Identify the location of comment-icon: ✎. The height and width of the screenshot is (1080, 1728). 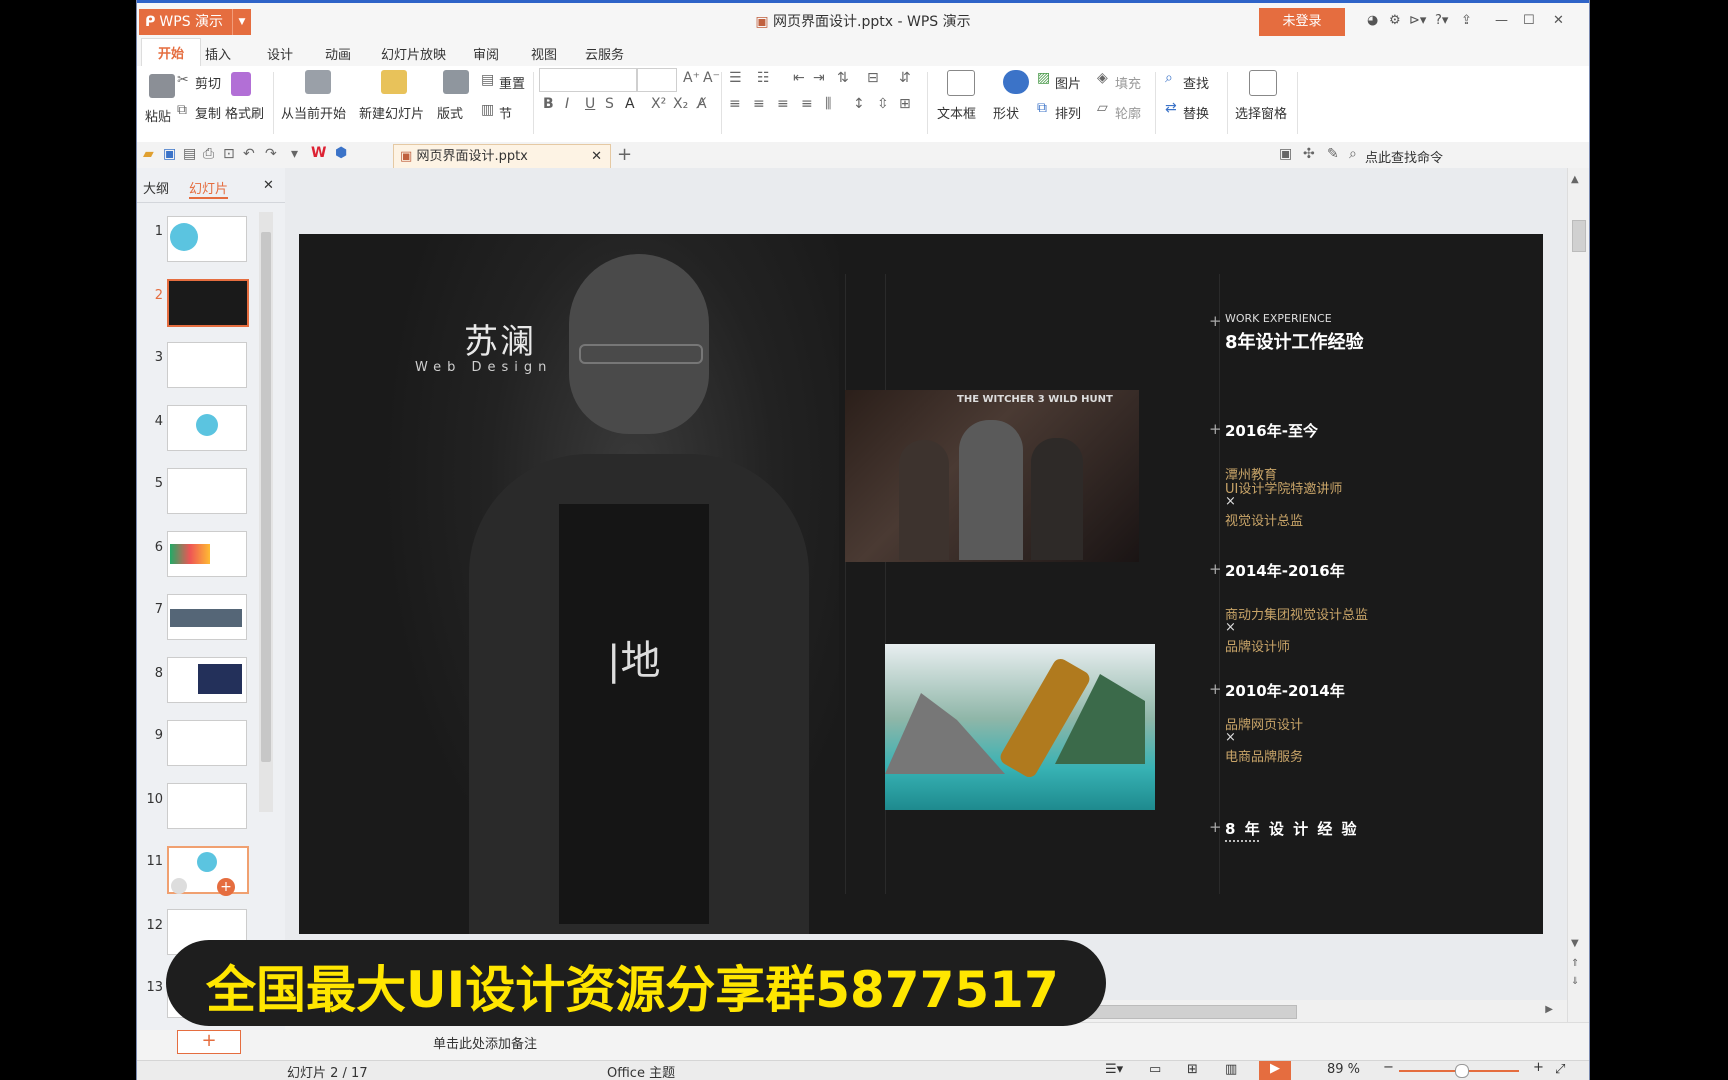
(1333, 154).